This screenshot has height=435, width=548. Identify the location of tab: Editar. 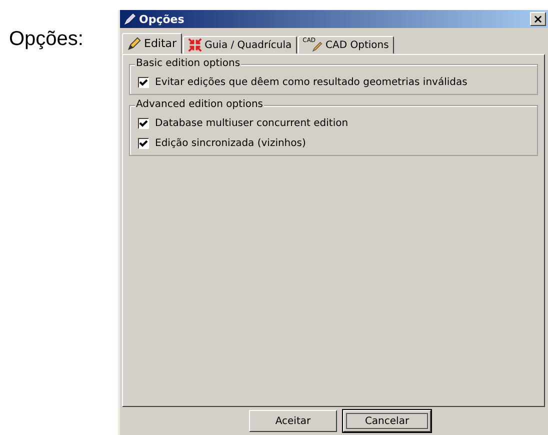
(152, 43).